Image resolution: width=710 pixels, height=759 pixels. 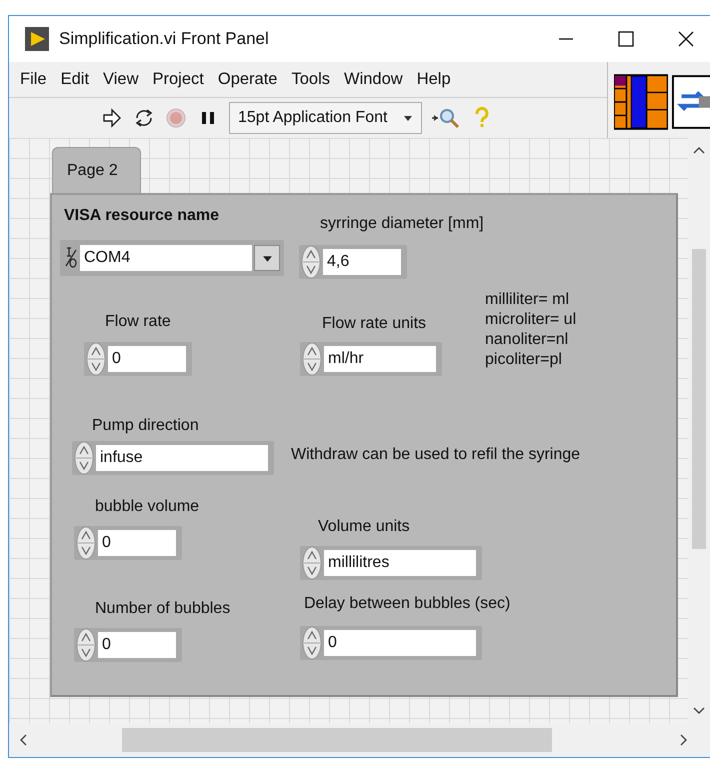 I want to click on font-dropdown: 15pt Application Font, so click(x=325, y=118).